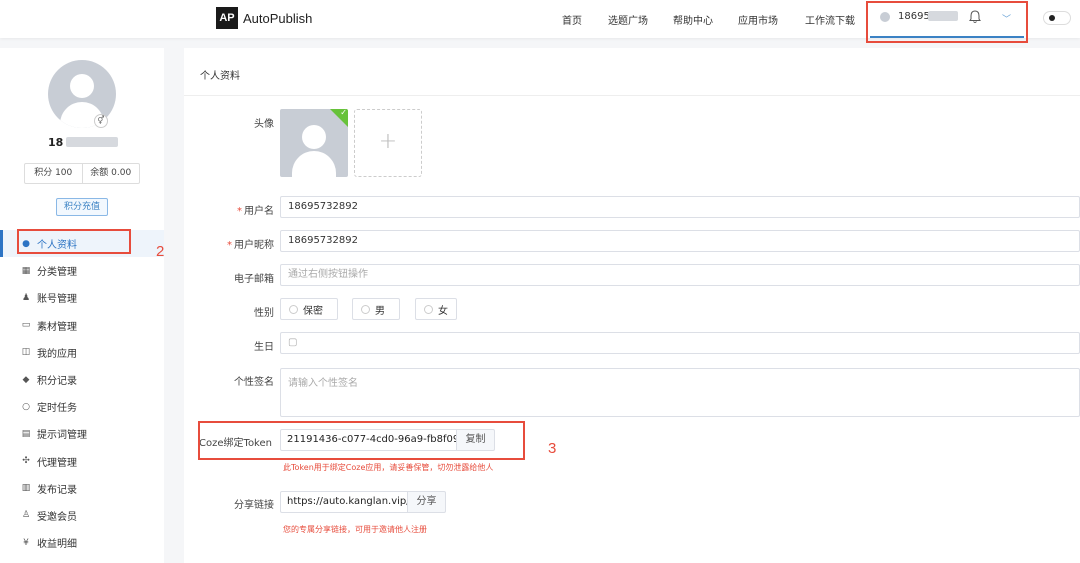 The image size is (1080, 563). What do you see at coordinates (82, 379) in the screenshot?
I see `sidebar-item-points-records: ◆ 积分记录` at bounding box center [82, 379].